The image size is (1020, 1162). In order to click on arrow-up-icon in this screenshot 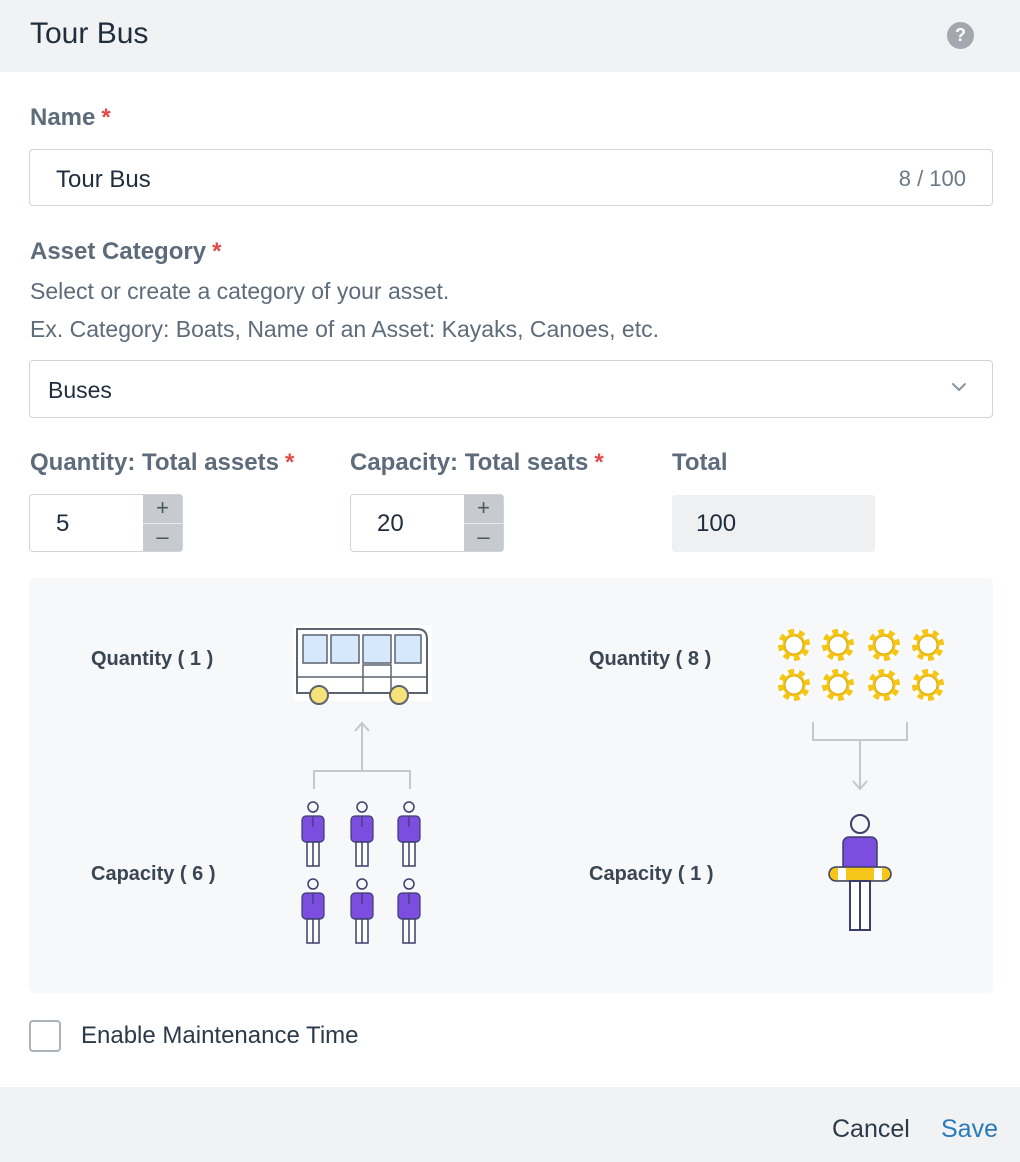, I will do `click(362, 755)`.